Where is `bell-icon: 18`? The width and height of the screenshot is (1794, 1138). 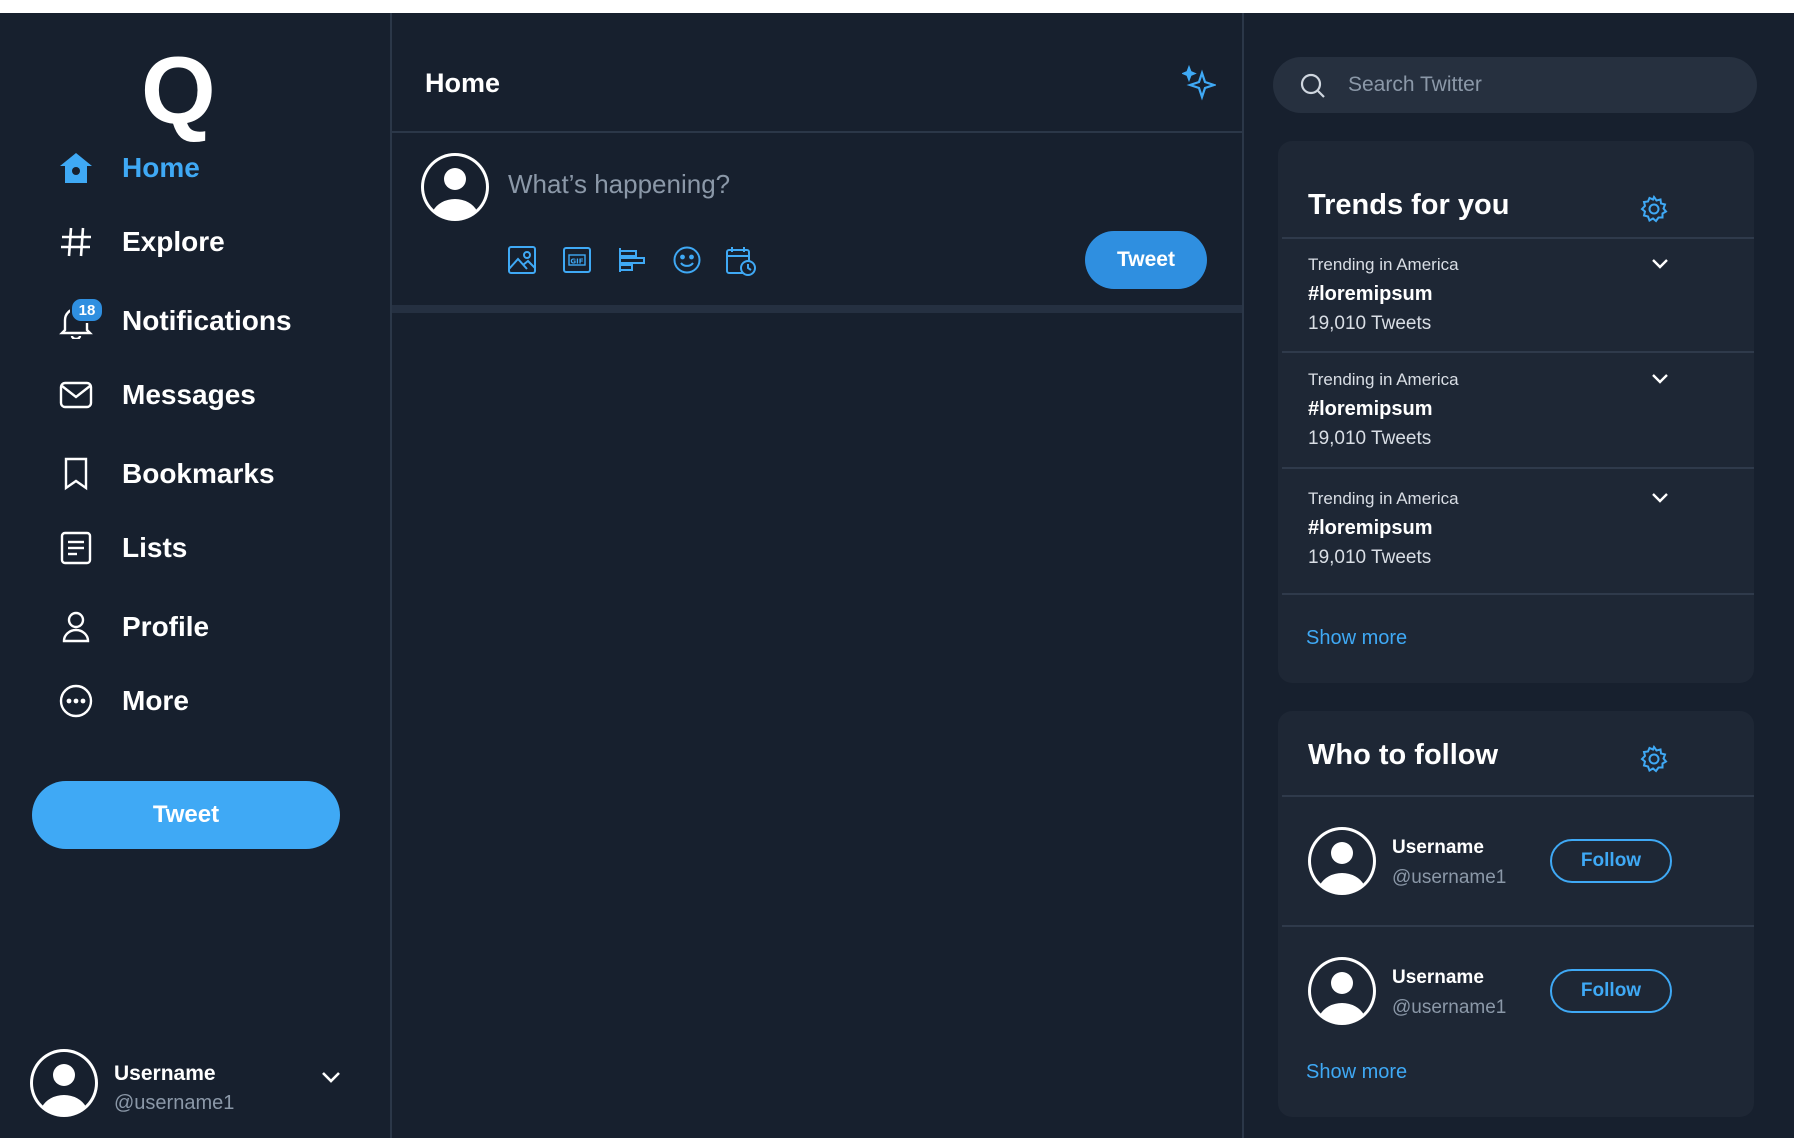
bell-icon: 18 is located at coordinates (80, 319).